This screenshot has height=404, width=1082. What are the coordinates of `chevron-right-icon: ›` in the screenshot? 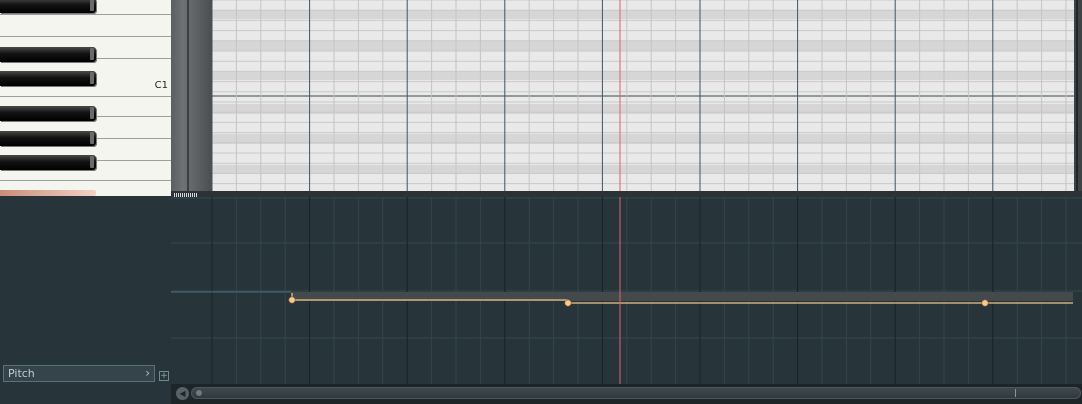 It's located at (147, 373).